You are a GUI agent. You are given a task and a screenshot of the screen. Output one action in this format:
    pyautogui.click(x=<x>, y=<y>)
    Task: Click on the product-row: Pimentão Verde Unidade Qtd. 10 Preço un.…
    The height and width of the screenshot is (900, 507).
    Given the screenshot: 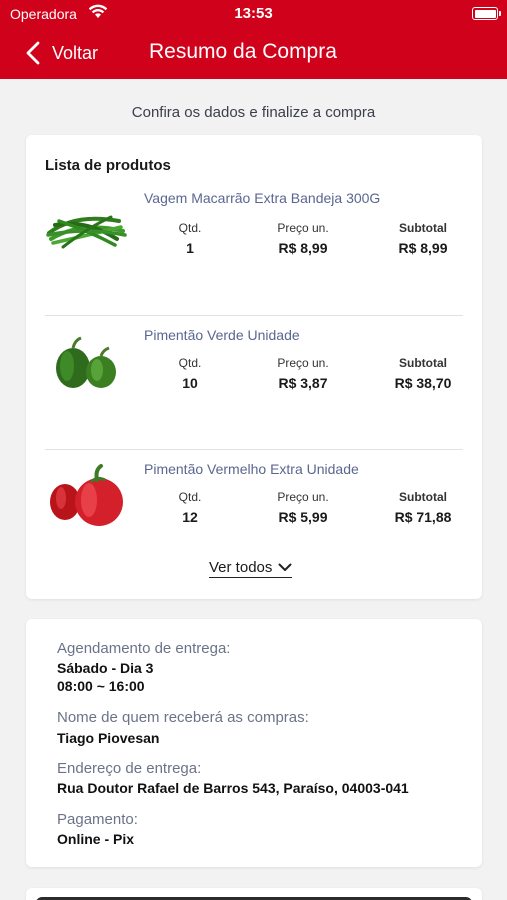 What is the action you would take?
    pyautogui.click(x=254, y=382)
    